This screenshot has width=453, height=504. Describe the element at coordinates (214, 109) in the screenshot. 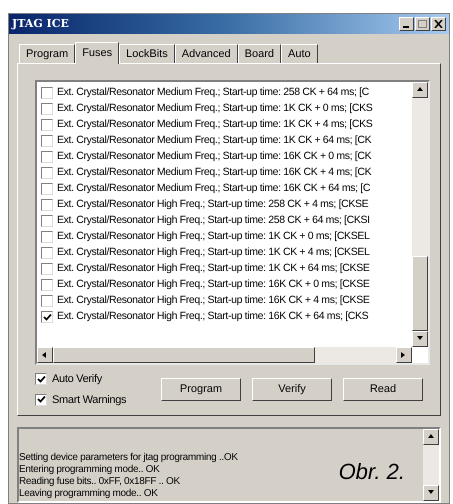

I see `fuse-option: Ext. Crystal/Resonator Medium Freq.; Start-up time: 1K CK + 0 ms; [CKS` at that location.